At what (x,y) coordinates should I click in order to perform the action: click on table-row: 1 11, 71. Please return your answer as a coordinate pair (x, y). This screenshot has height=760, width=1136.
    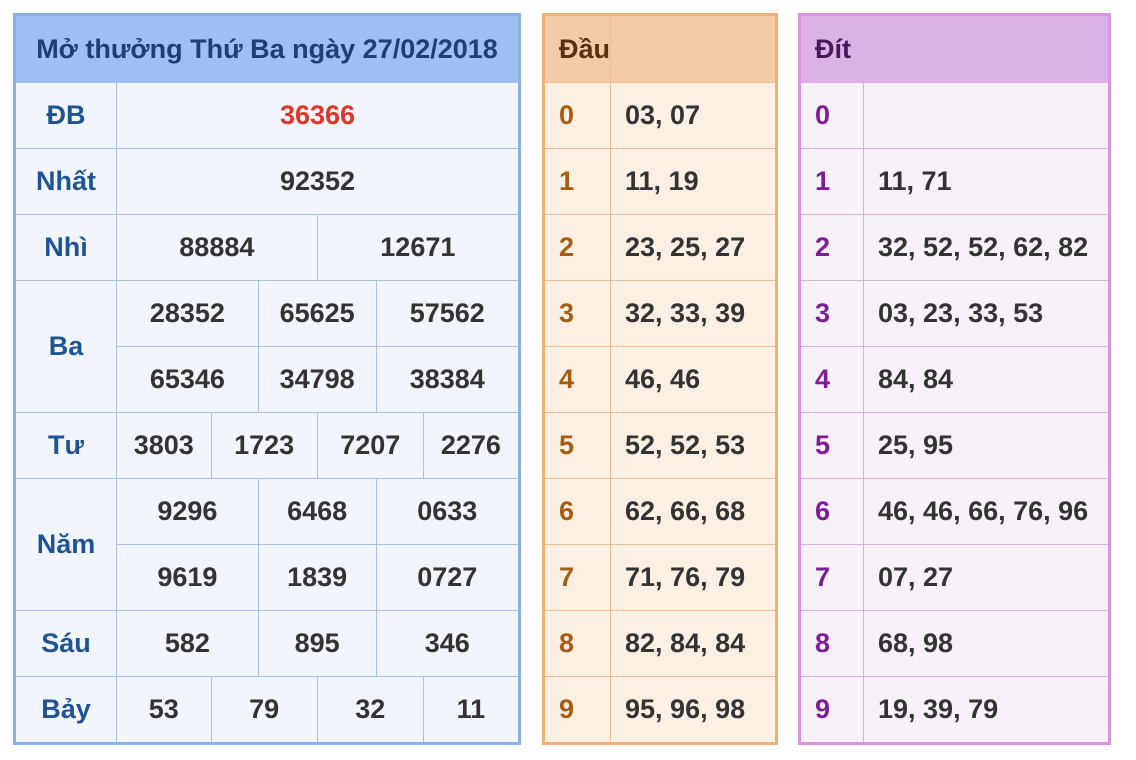
    Looking at the image, I should click on (954, 181).